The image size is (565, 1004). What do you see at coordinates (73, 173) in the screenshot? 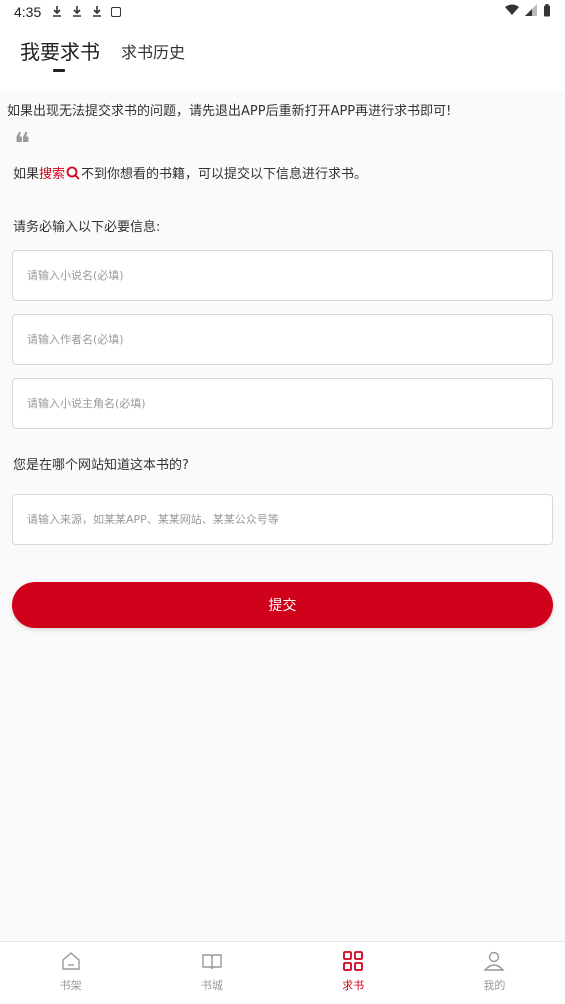
I see `search-icon` at bounding box center [73, 173].